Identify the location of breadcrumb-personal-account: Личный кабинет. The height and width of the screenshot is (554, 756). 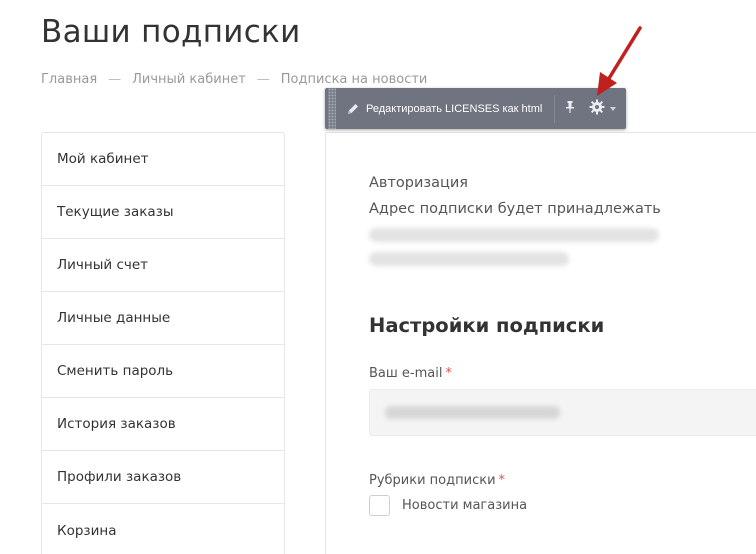
(189, 79).